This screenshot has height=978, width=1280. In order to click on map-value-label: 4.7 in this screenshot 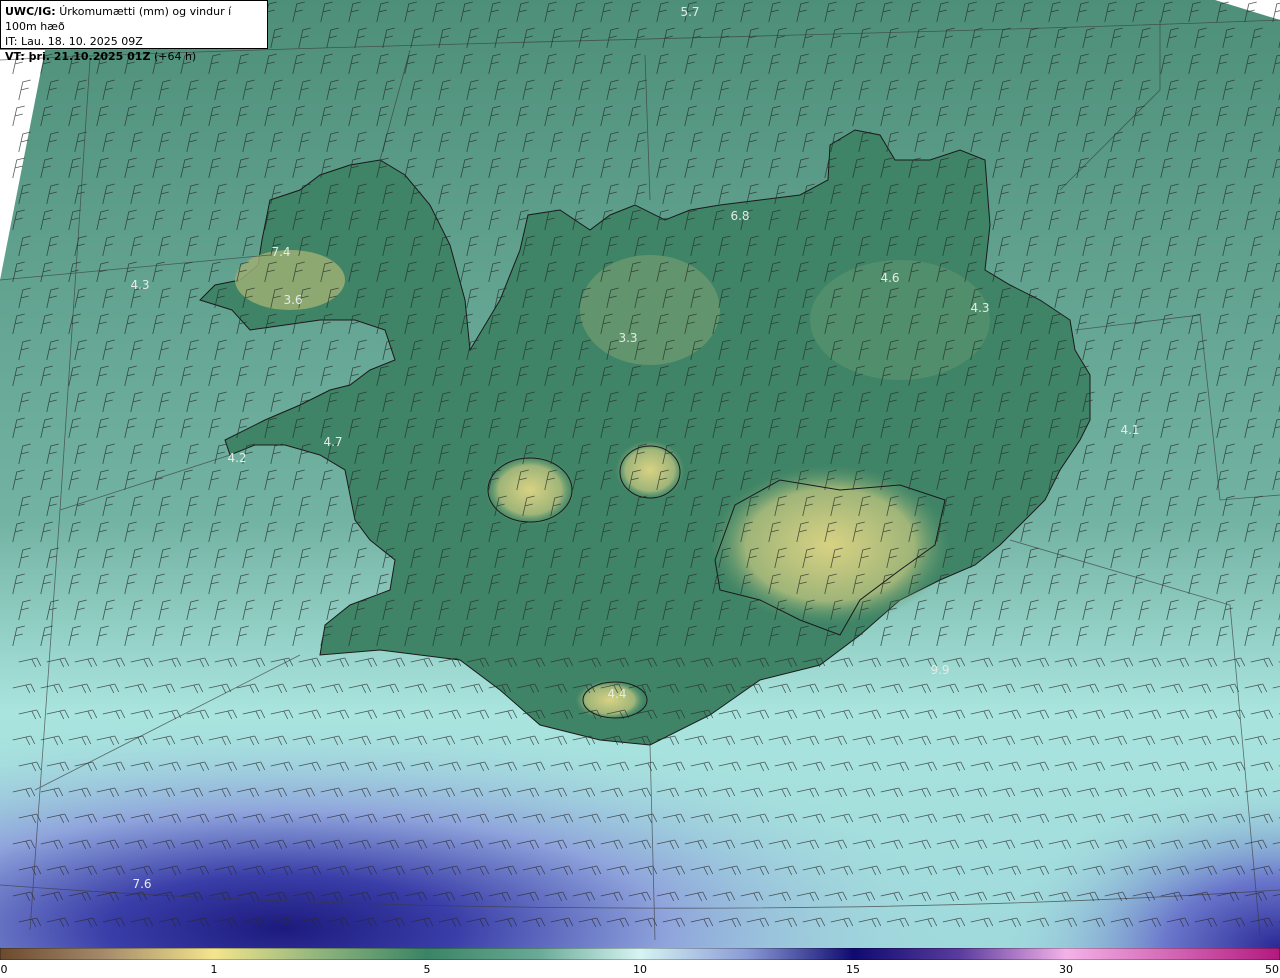, I will do `click(332, 442)`.